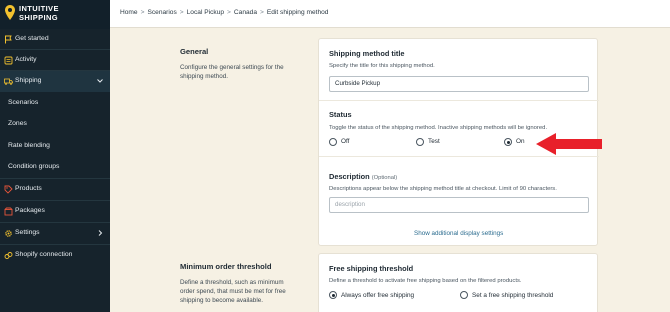 This screenshot has width=670, height=312. Describe the element at coordinates (226, 266) in the screenshot. I see `section-title-threshold: Minimum order threshold` at that location.